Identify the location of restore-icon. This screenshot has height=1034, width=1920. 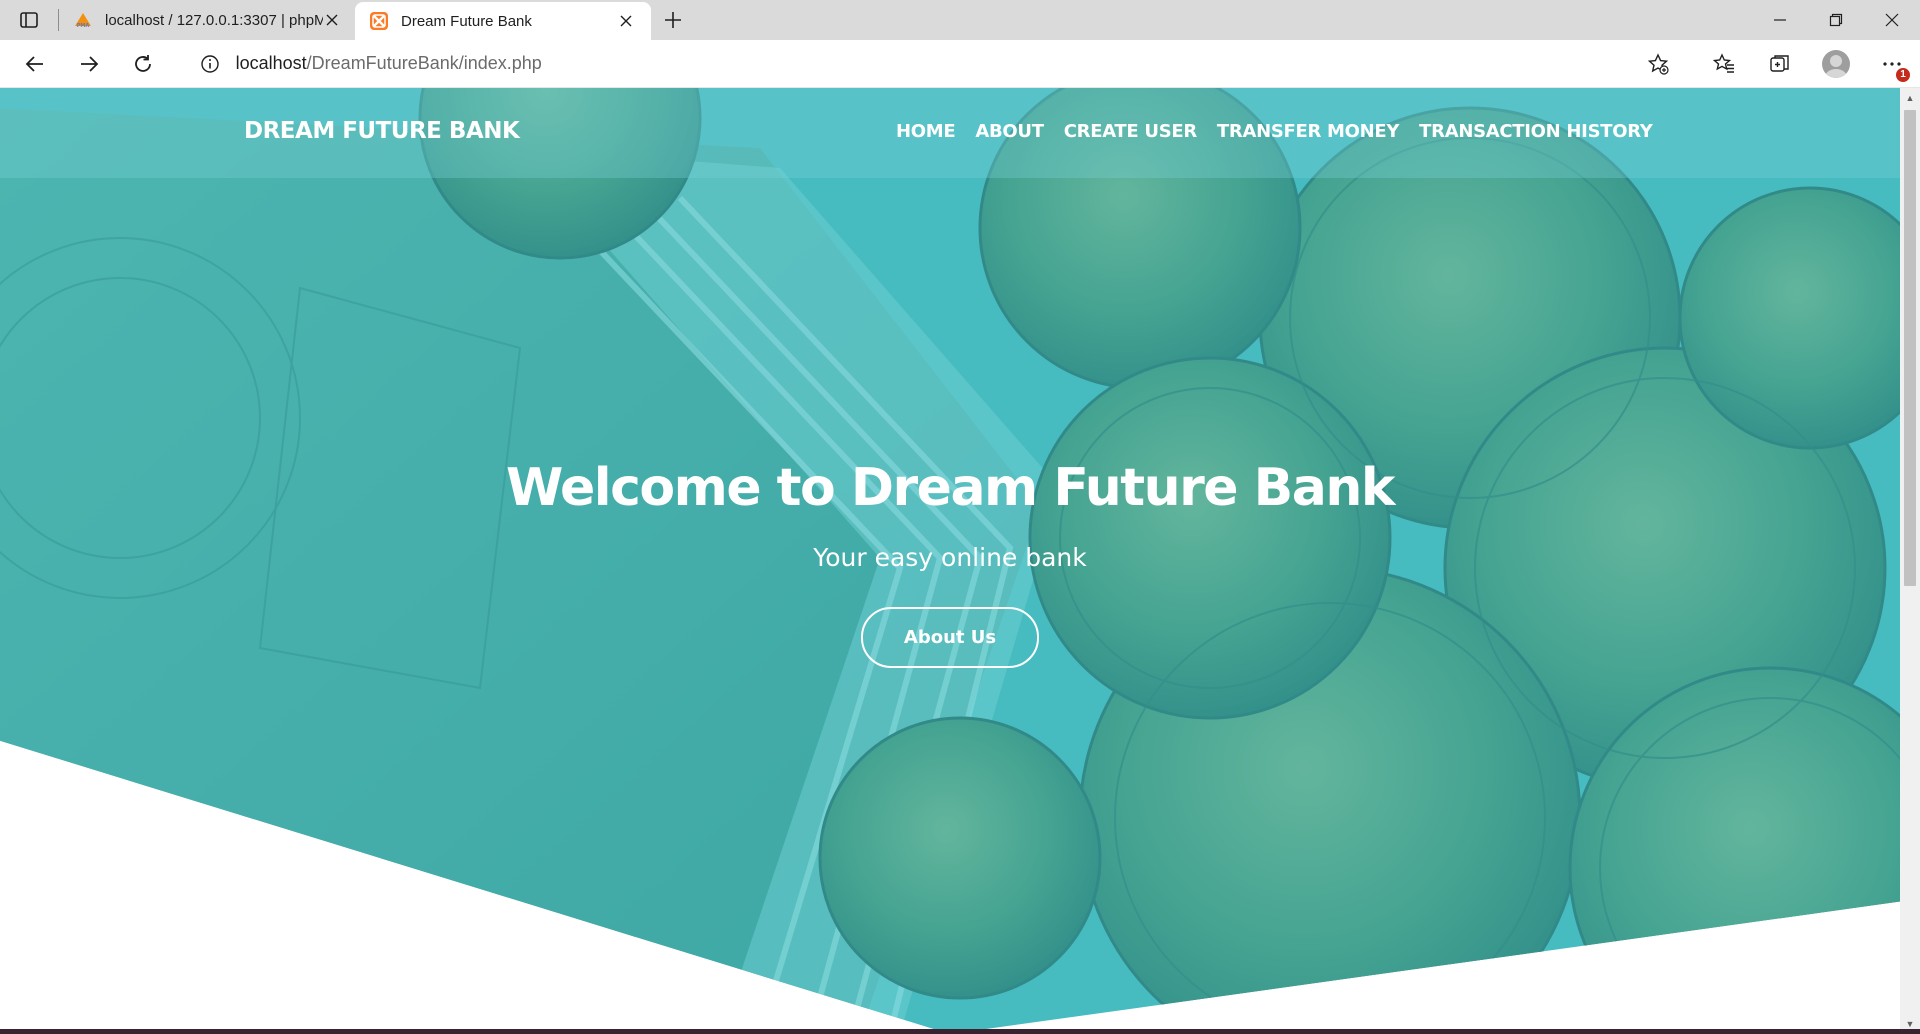
(1836, 20).